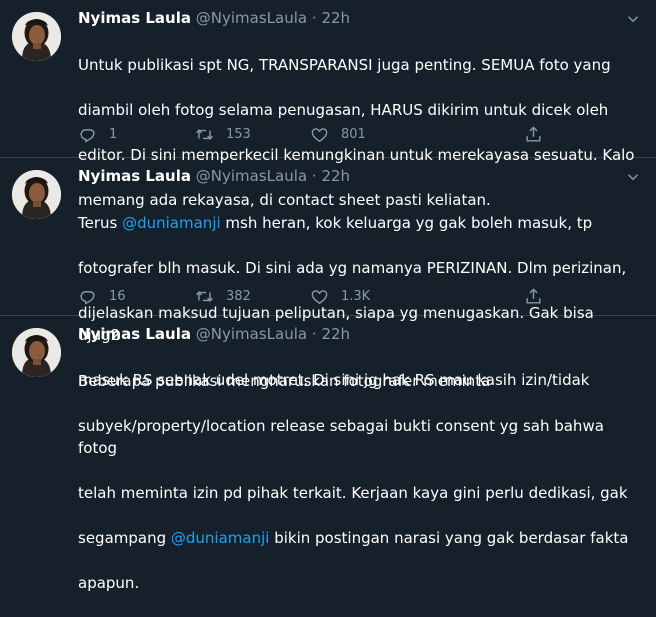 The image size is (656, 617). I want to click on retweet-button: 382, so click(223, 296).